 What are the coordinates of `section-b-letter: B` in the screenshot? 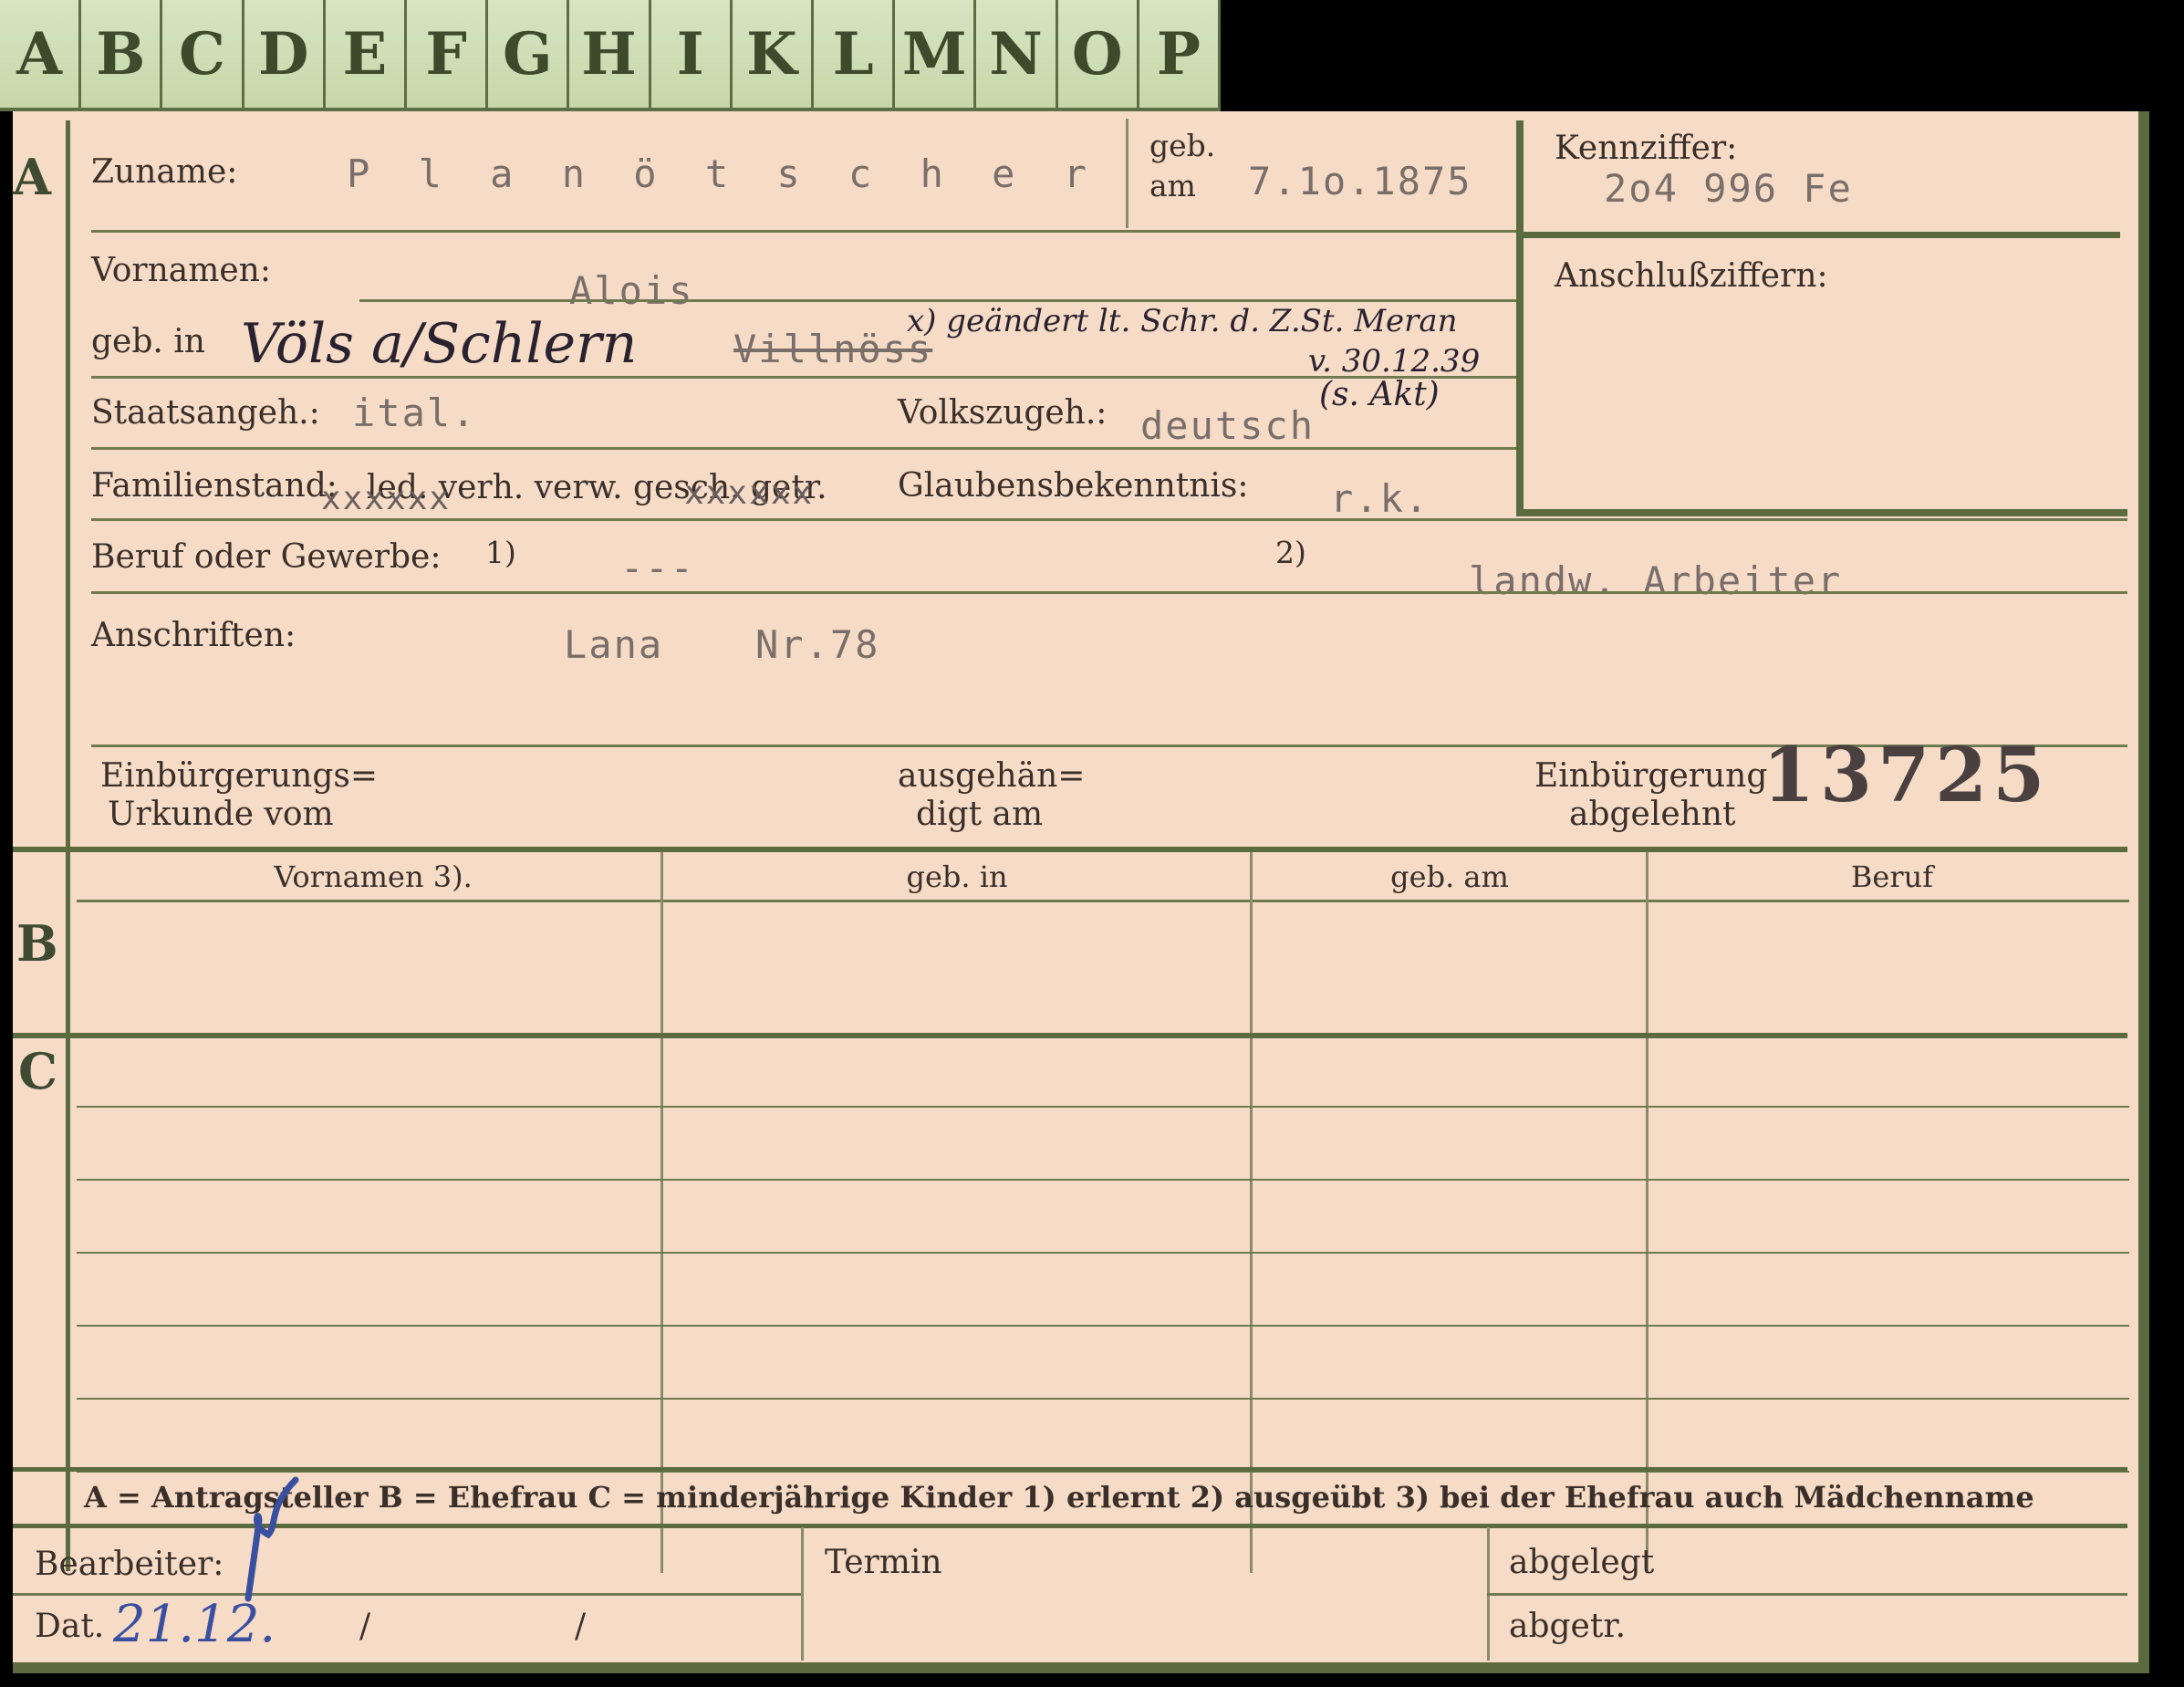 It's located at (37, 944).